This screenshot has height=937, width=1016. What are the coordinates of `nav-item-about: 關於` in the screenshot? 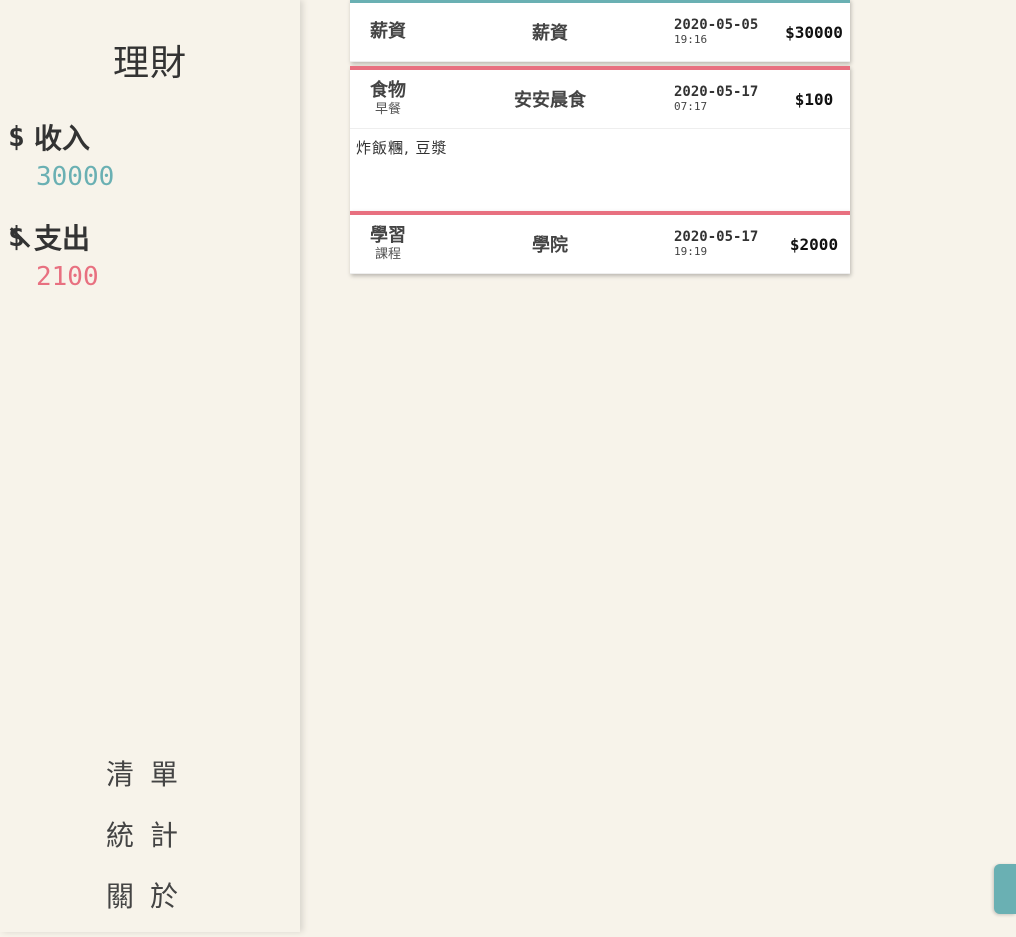 It's located at (150, 906).